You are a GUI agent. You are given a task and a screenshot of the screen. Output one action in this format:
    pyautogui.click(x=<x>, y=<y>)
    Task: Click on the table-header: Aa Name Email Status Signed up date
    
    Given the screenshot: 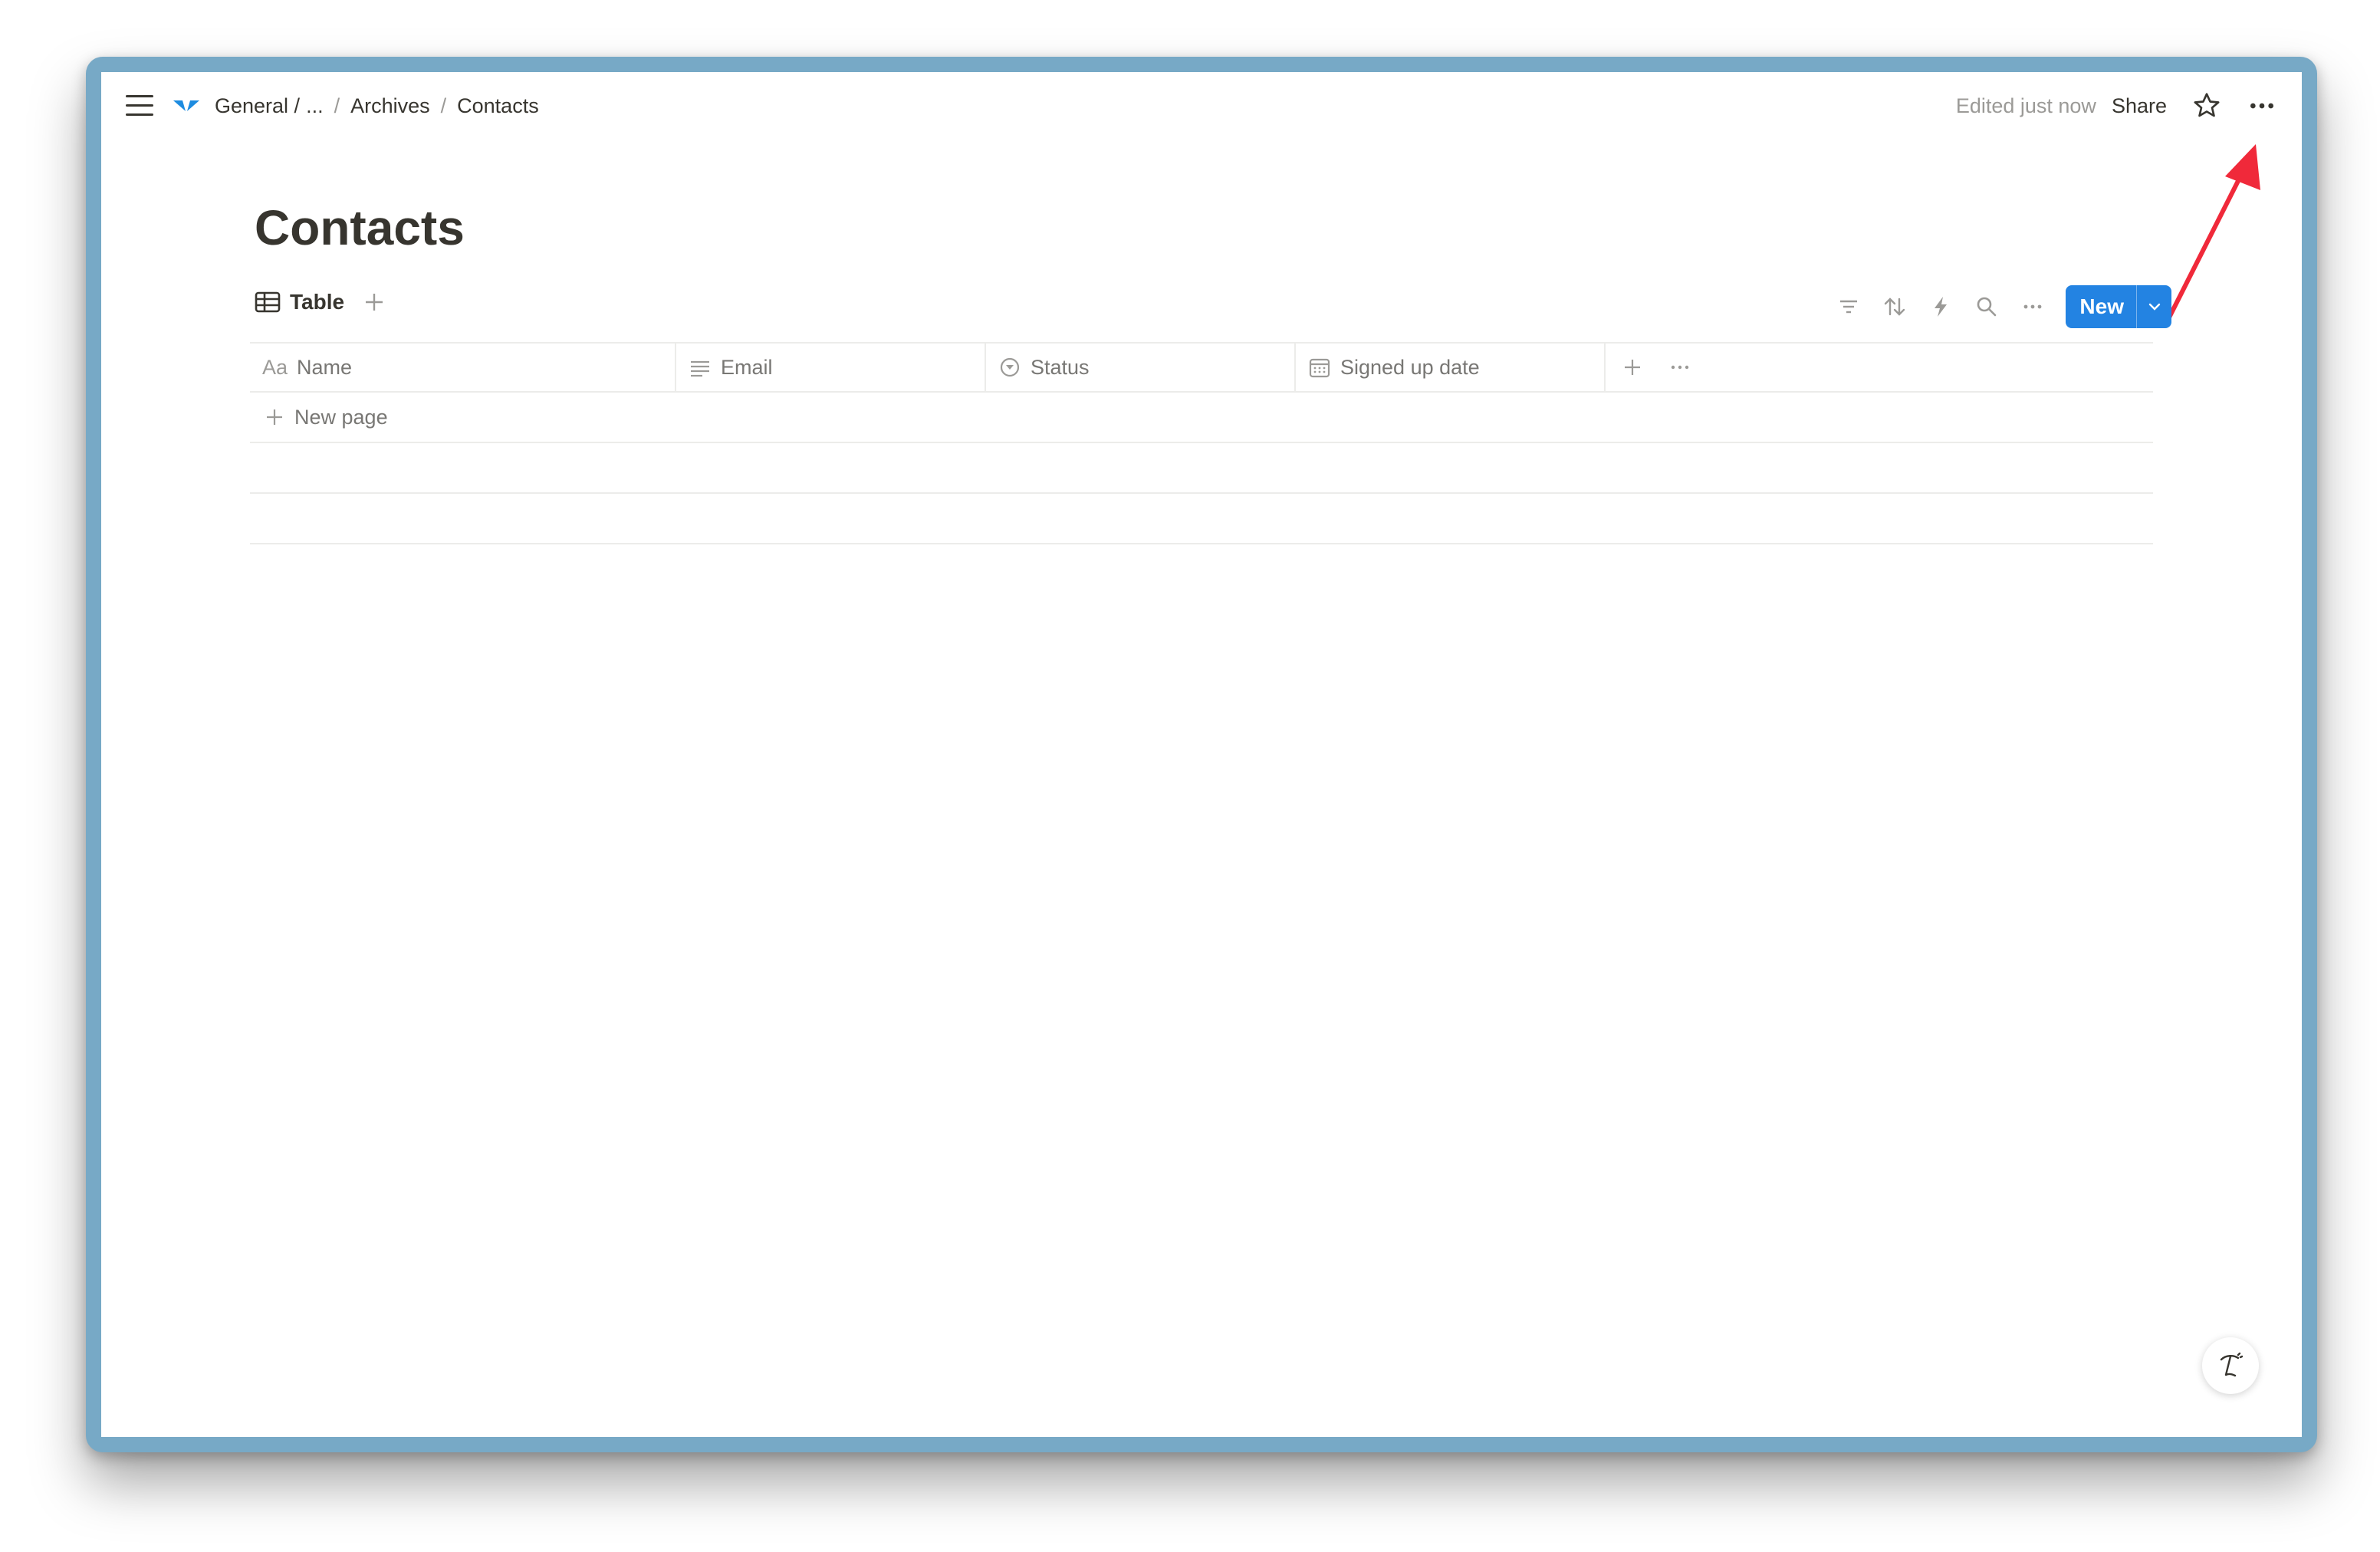 What is the action you would take?
    pyautogui.click(x=1202, y=367)
    